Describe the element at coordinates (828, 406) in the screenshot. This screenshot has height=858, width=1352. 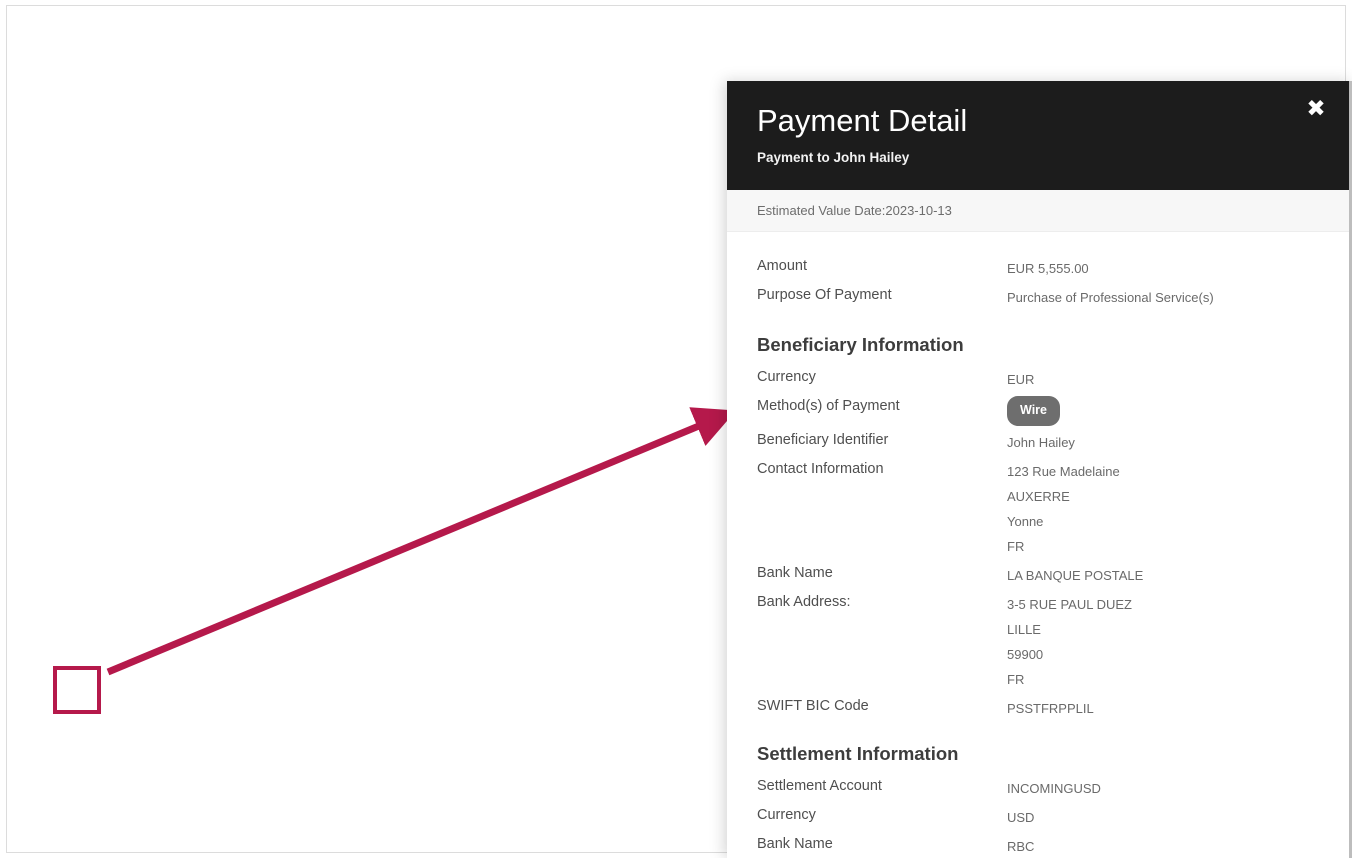
I see `field-label: Method(s) of Payment` at that location.